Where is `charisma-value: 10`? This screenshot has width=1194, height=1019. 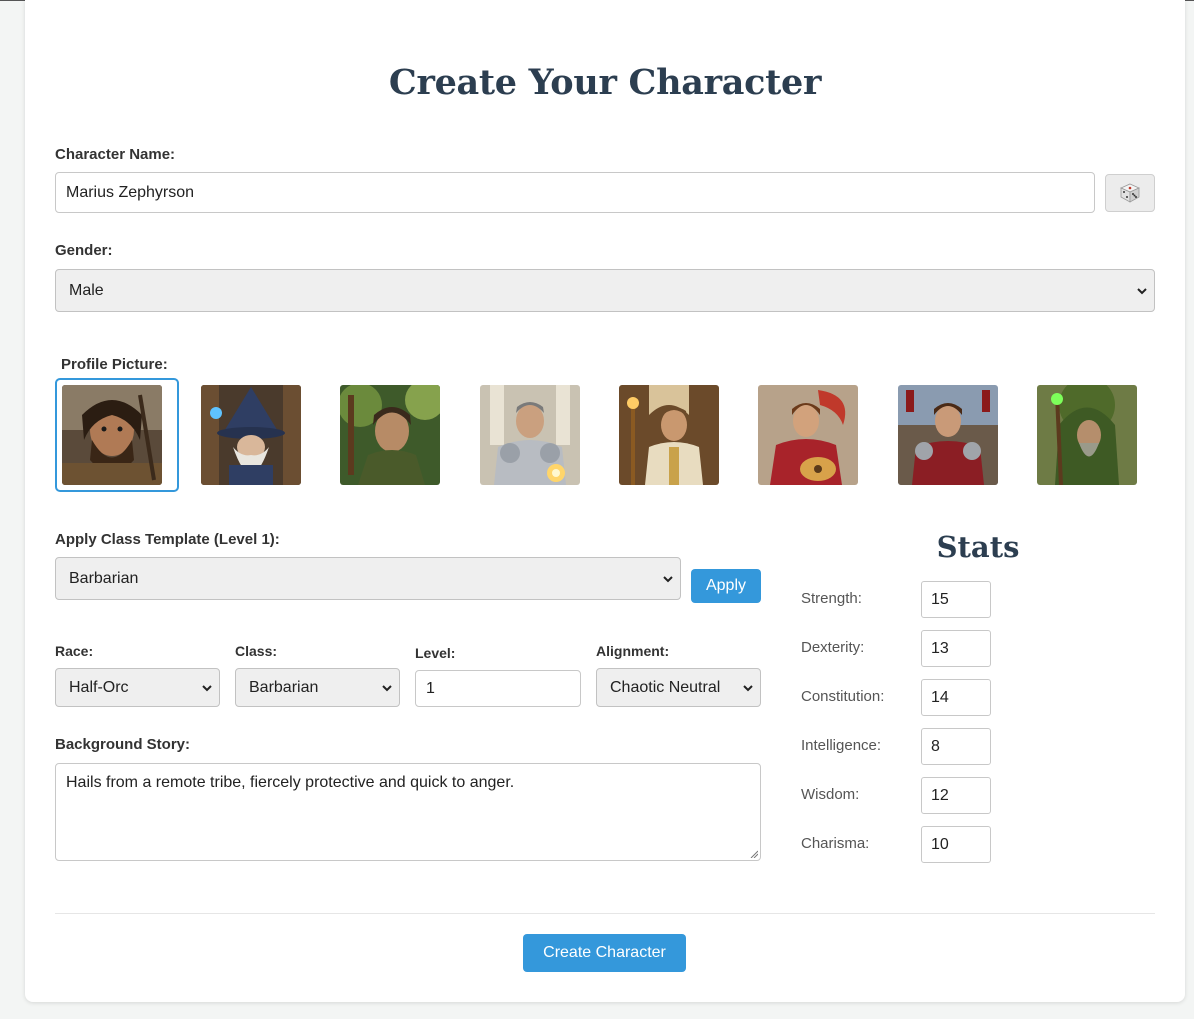 charisma-value: 10 is located at coordinates (940, 844).